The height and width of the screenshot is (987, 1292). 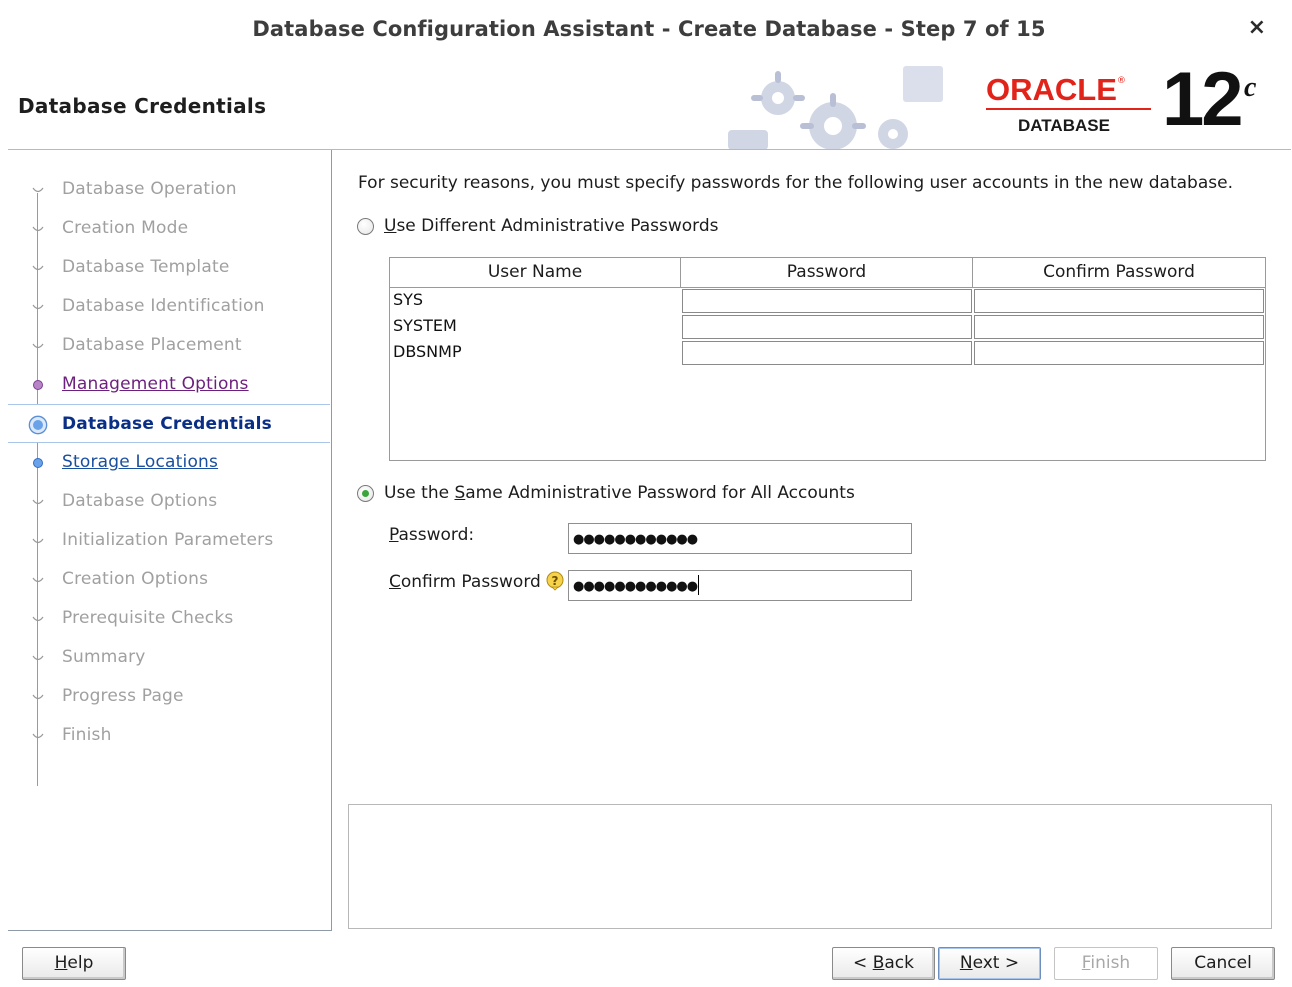 I want to click on nav-step-management-options: Management Options, so click(x=169, y=384).